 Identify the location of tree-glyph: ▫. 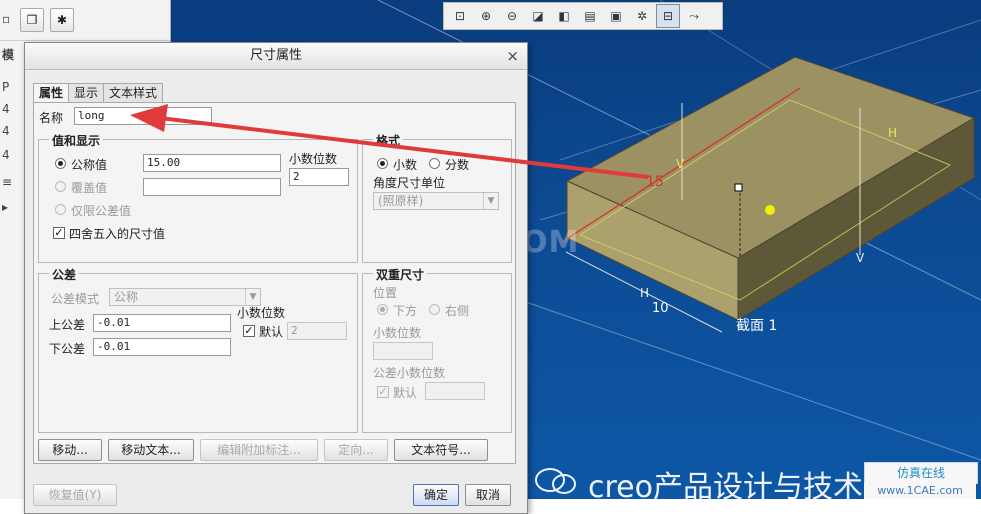
(6, 19).